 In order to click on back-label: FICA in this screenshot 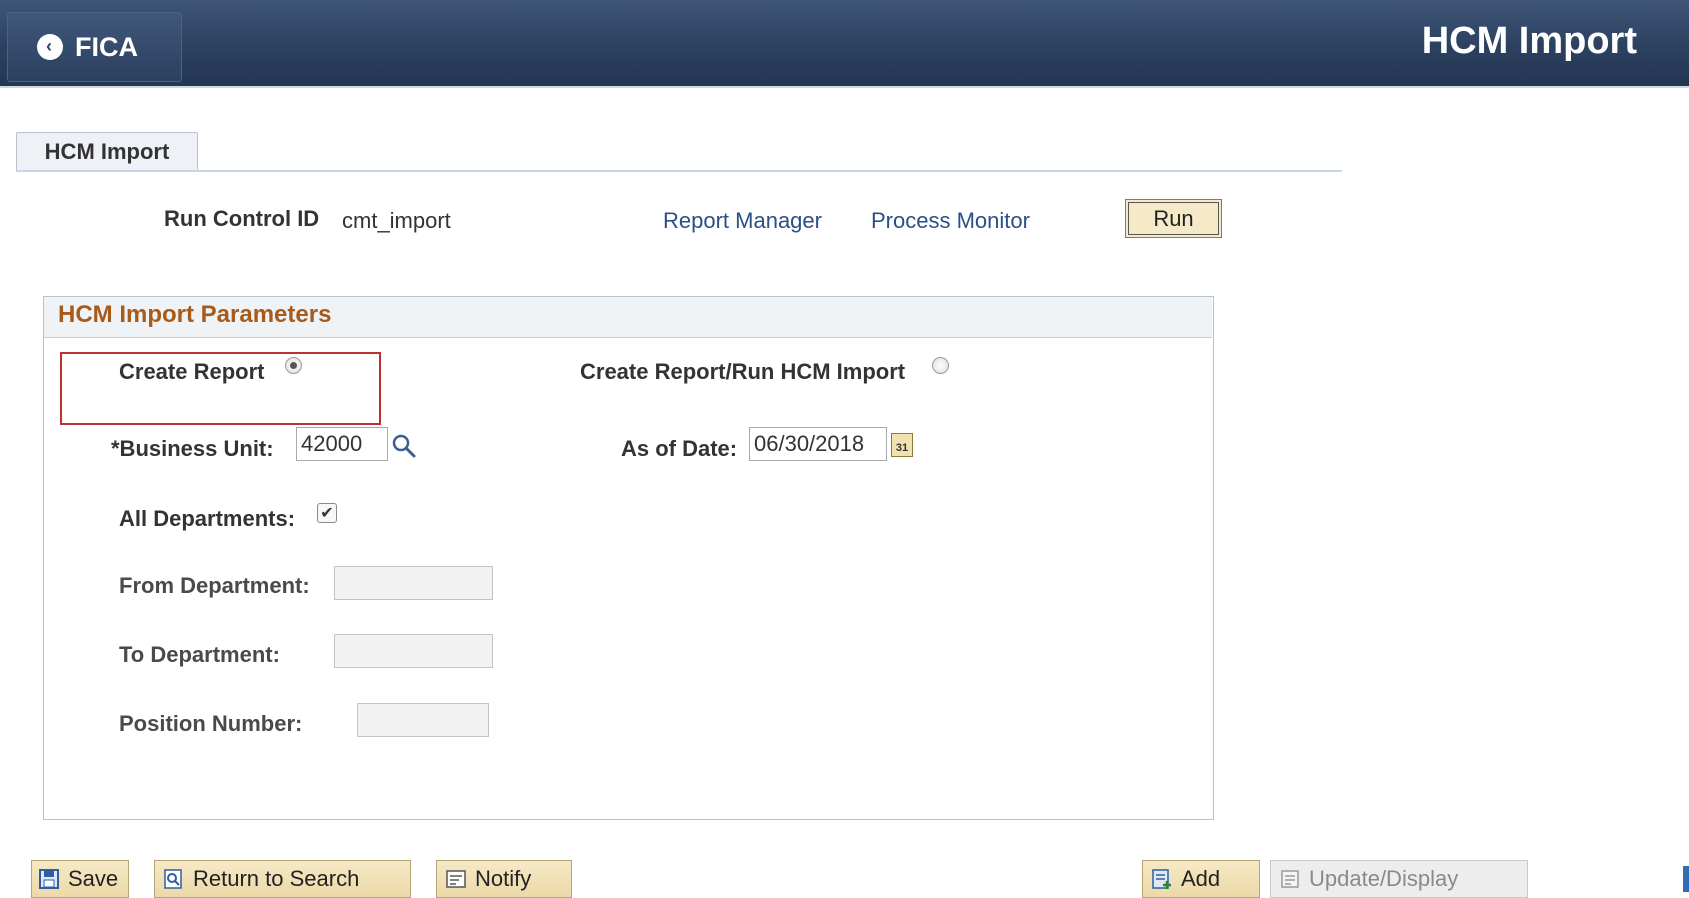, I will do `click(106, 46)`.